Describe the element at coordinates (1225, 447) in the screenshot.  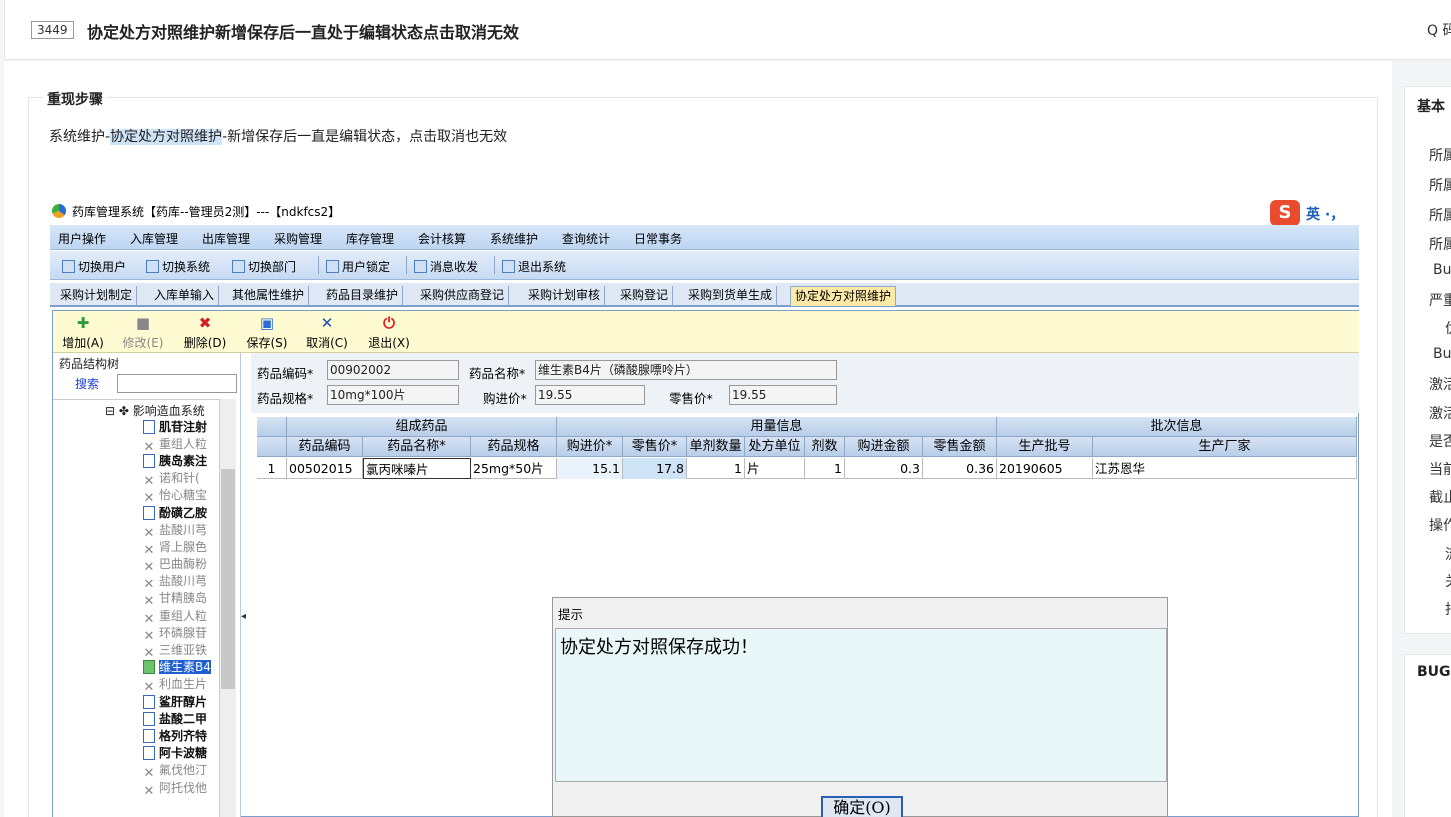
I see `column-header: 生产厂家` at that location.